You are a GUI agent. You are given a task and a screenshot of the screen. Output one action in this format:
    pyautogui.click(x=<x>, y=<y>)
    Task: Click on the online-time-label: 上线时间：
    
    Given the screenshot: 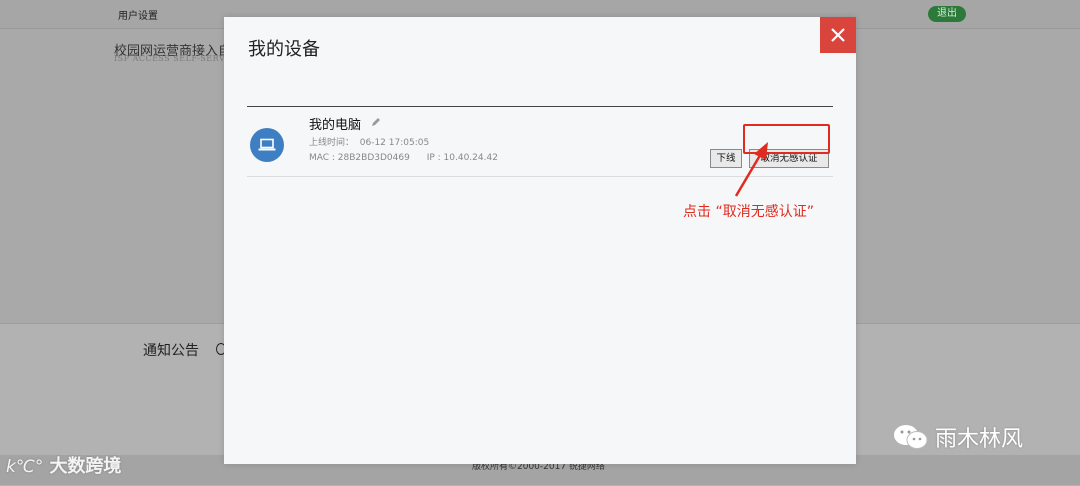 What is the action you would take?
    pyautogui.click(x=332, y=143)
    